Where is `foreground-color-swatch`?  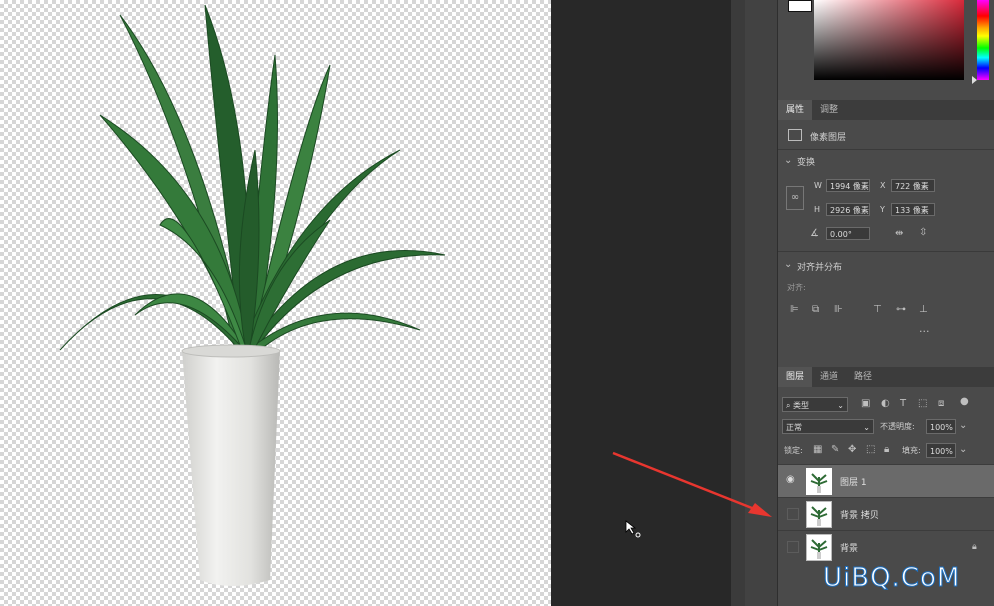
foreground-color-swatch is located at coordinates (800, 6).